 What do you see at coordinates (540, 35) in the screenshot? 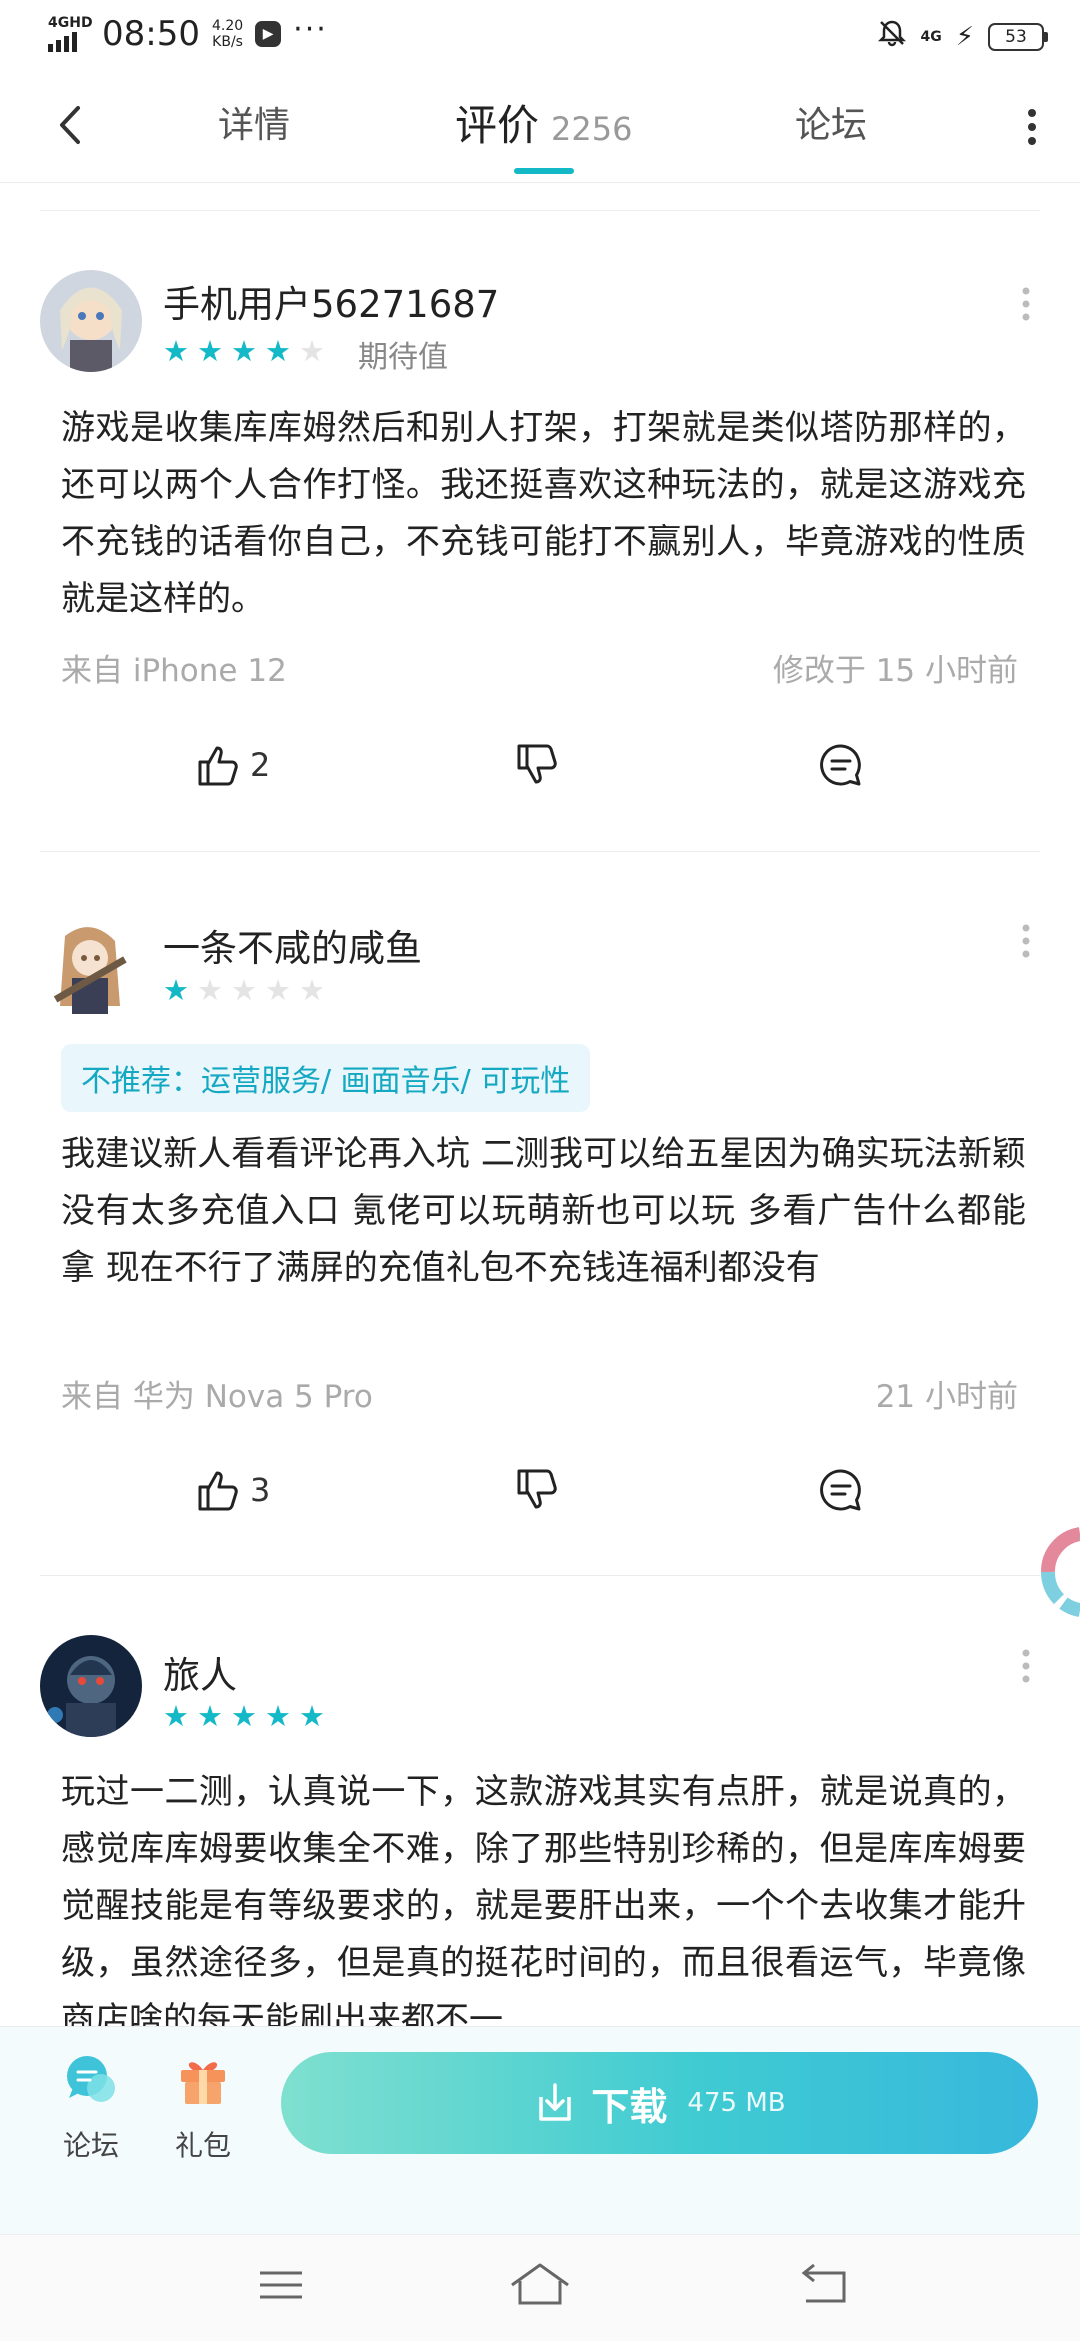
I see `status-bar: 4GHD 08:50 4.20 KB/s ▶ ··· 4G ⚡ 53` at bounding box center [540, 35].